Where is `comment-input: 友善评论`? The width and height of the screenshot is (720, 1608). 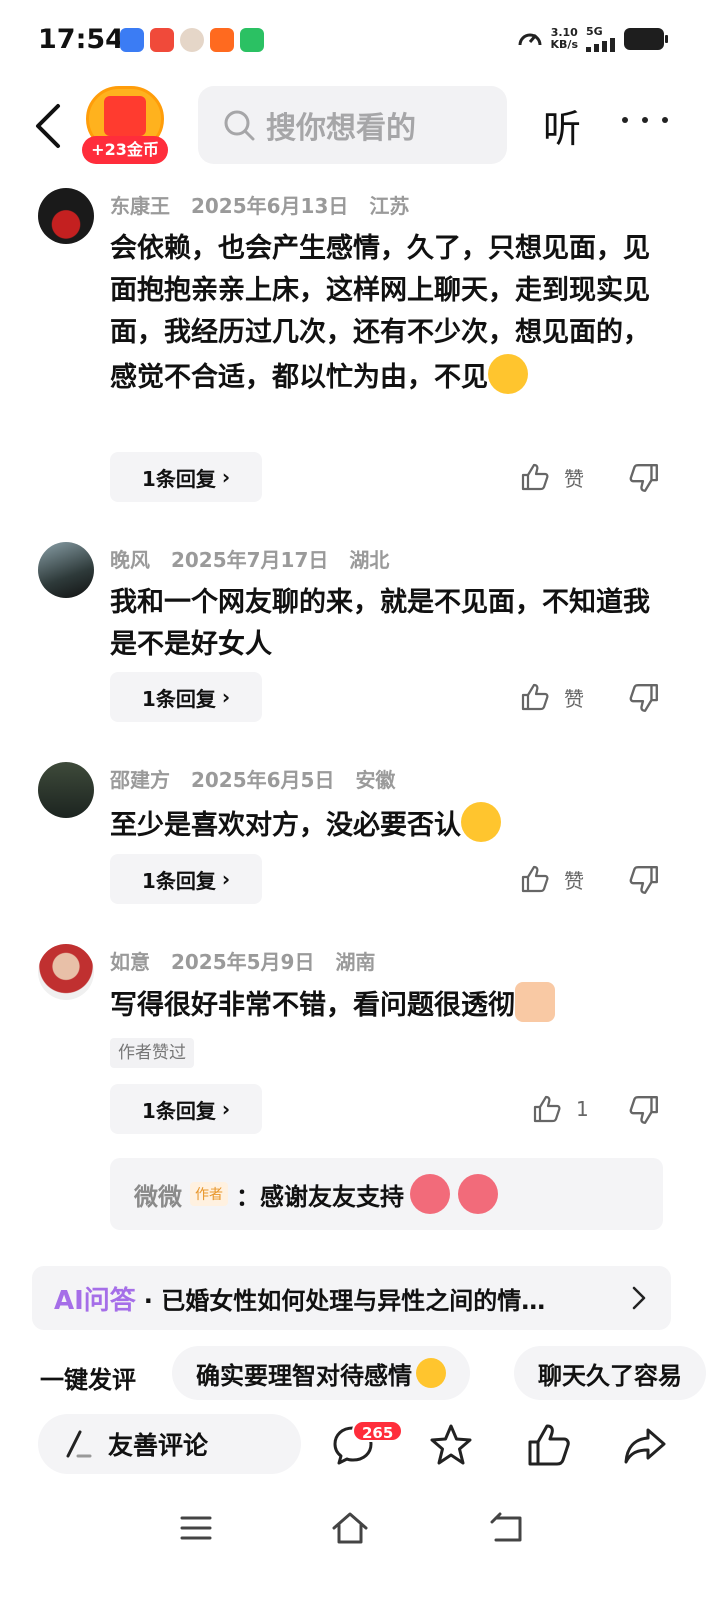
comment-input: 友善评论 is located at coordinates (169, 1444).